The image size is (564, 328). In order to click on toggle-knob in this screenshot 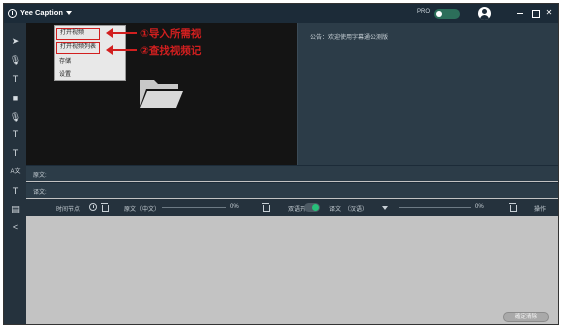, I will do `click(439, 14)`.